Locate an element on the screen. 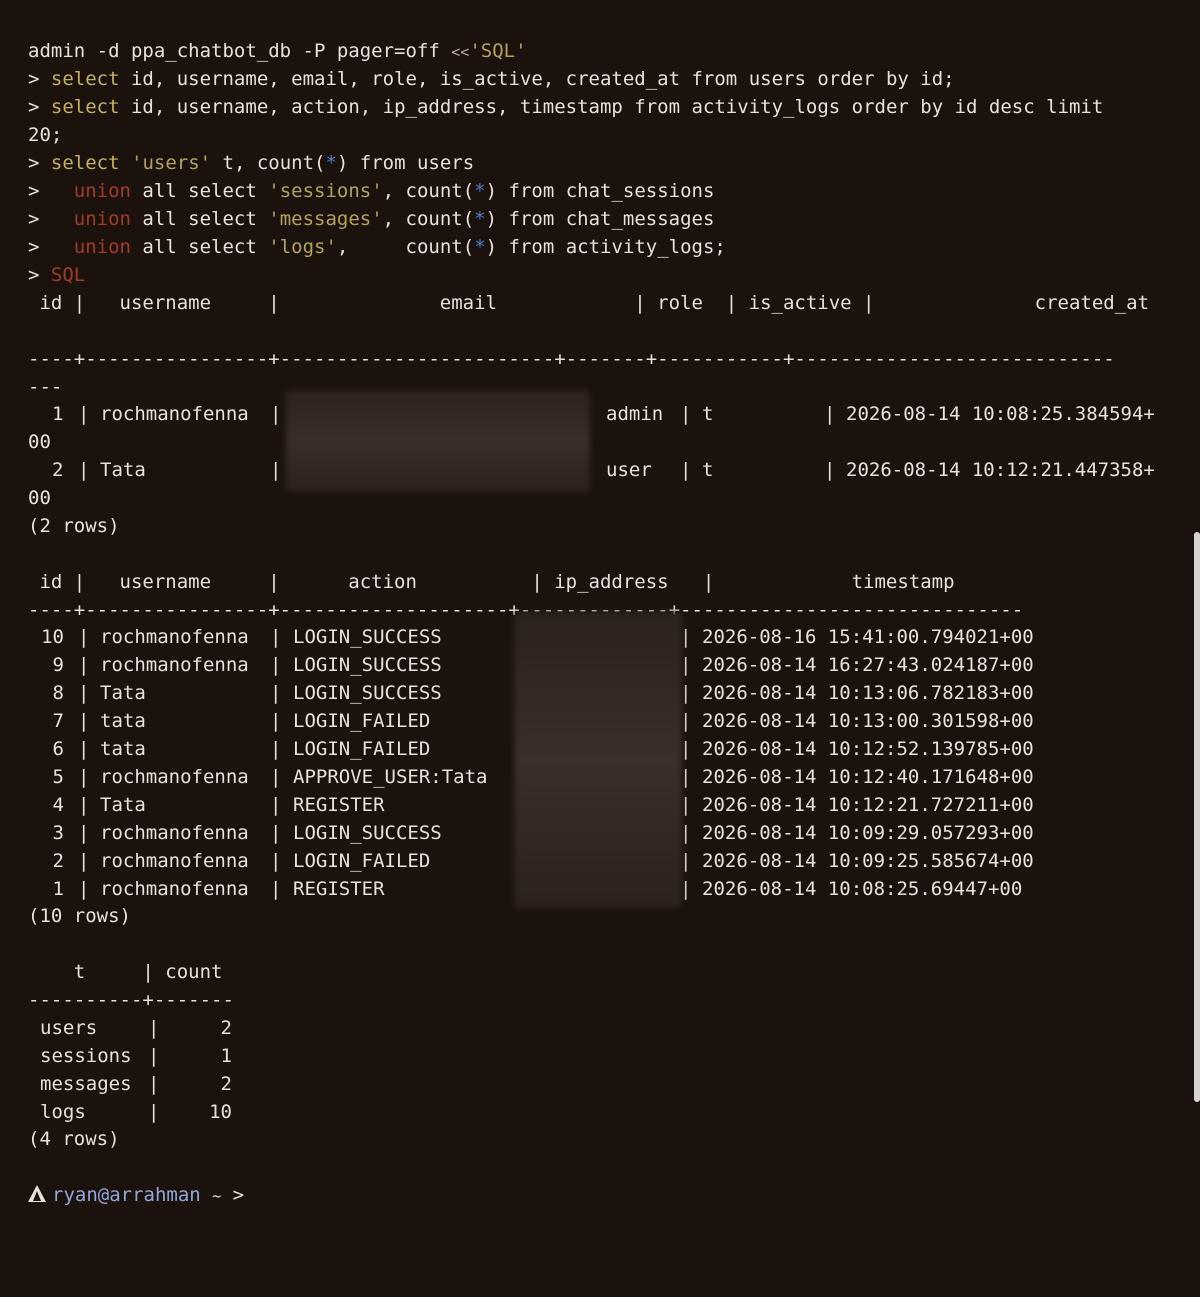  query-text: ) from users is located at coordinates (405, 163).